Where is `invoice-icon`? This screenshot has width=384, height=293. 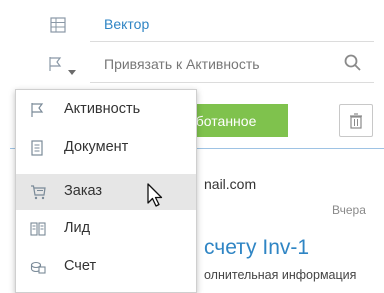 invoice-icon is located at coordinates (38, 267).